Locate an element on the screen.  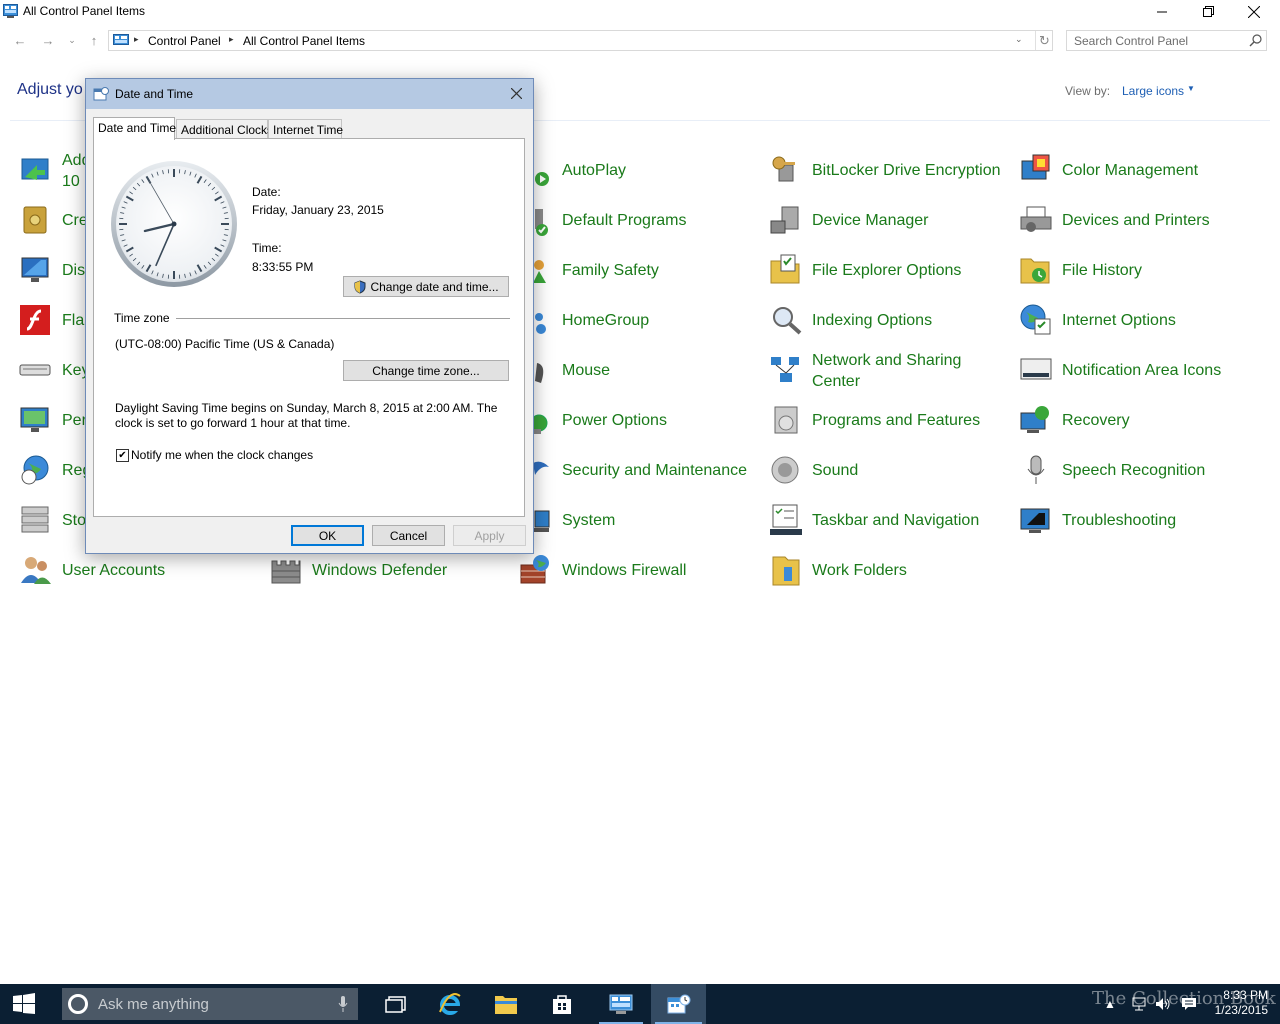
cp-item-mouse: Mouse is located at coordinates (634, 370).